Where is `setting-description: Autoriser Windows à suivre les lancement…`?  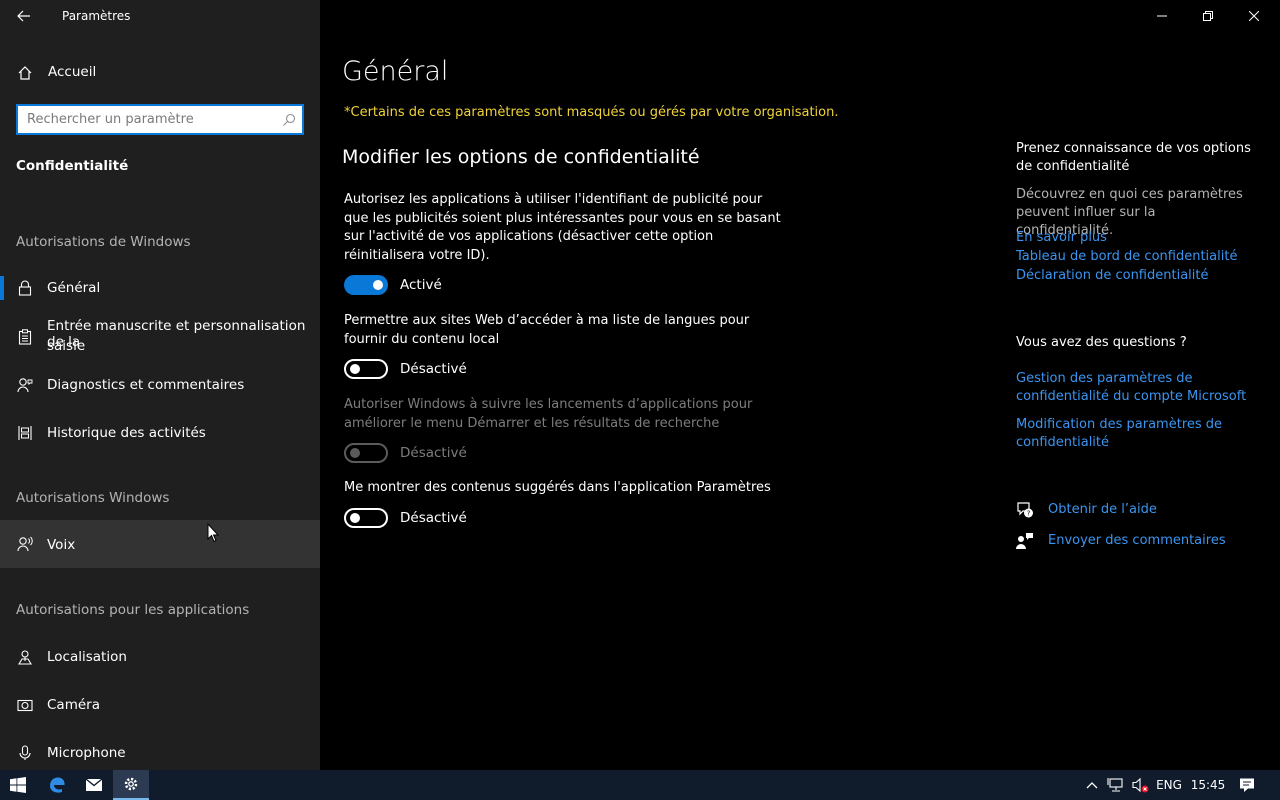
setting-description: Autoriser Windows à suivre les lancement… is located at coordinates (548, 414).